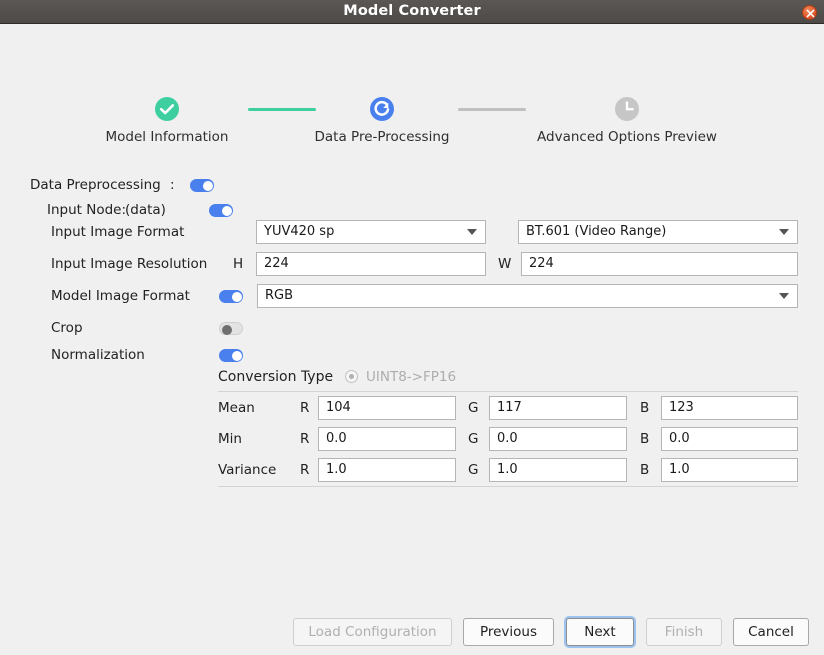 The width and height of the screenshot is (824, 655). Describe the element at coordinates (729, 408) in the screenshot. I see `mean-b-input: 123` at that location.